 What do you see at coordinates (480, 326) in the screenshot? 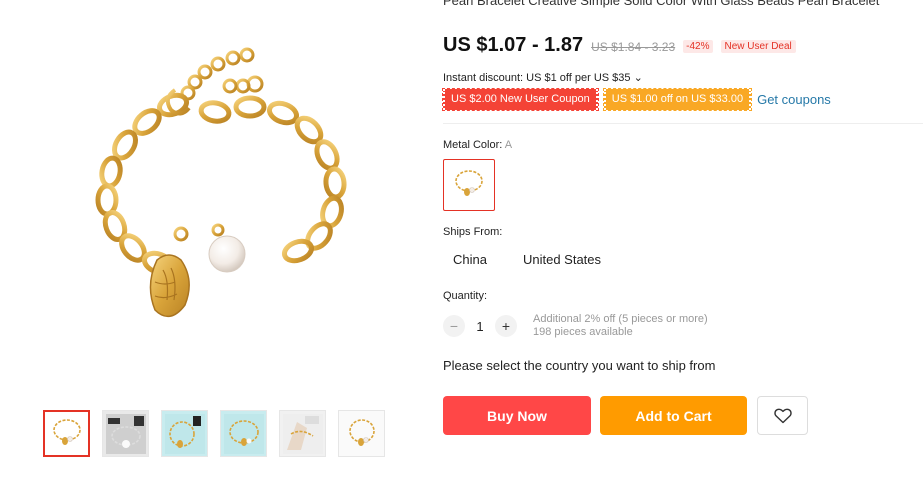
I see `quantity-input: 1` at bounding box center [480, 326].